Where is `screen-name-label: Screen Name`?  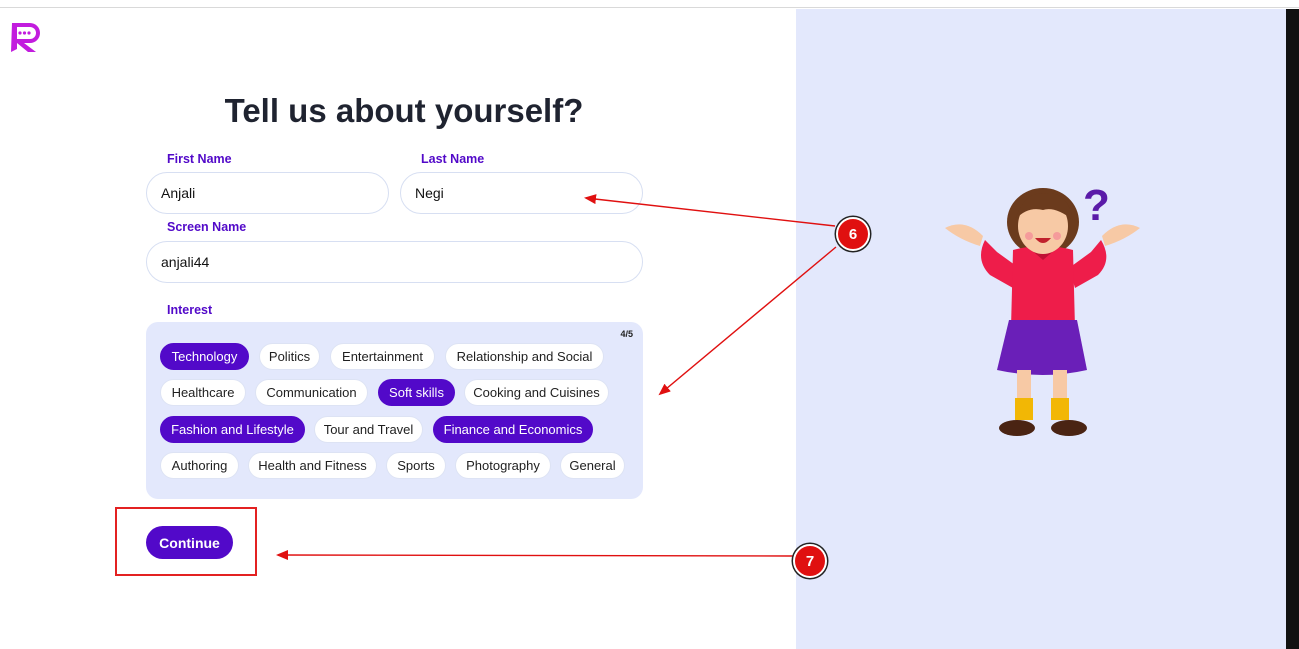 screen-name-label: Screen Name is located at coordinates (207, 227).